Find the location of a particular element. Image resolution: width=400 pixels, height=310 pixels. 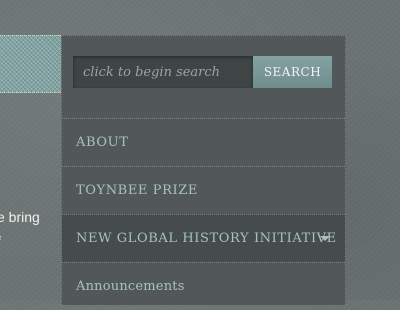

nav-item-label: ABOUT is located at coordinates (102, 142).